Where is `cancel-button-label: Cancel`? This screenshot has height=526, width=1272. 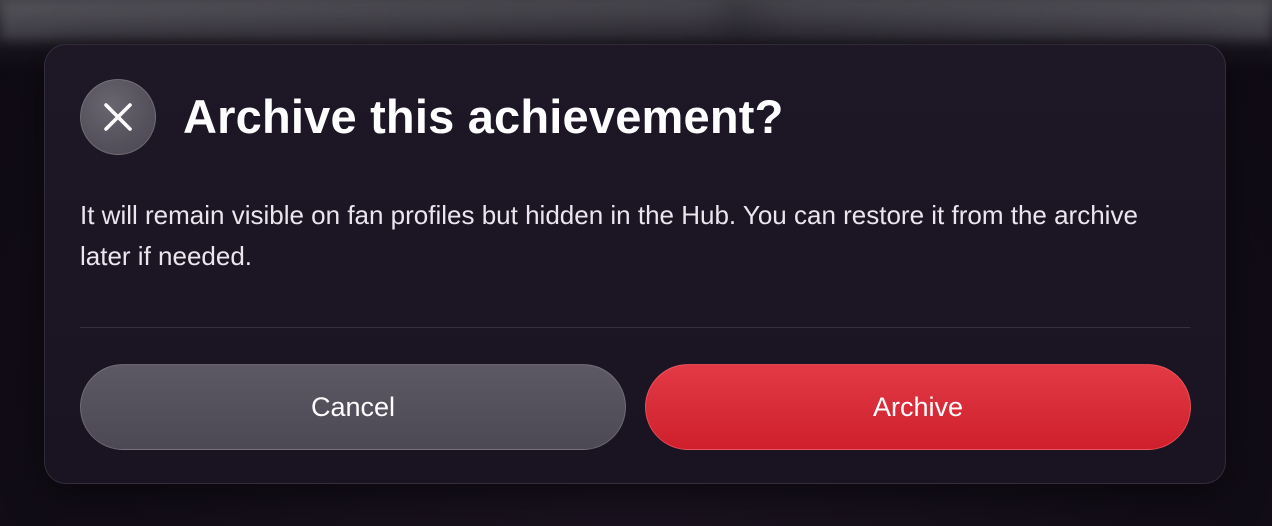
cancel-button-label: Cancel is located at coordinates (353, 406).